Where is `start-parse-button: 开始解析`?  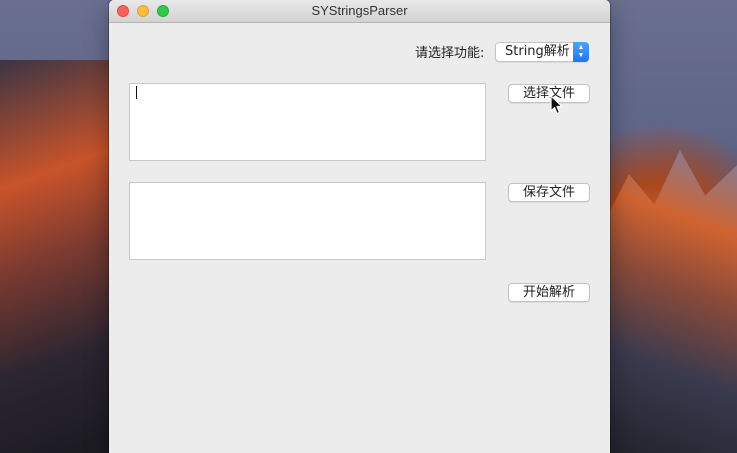 start-parse-button: 开始解析 is located at coordinates (549, 292).